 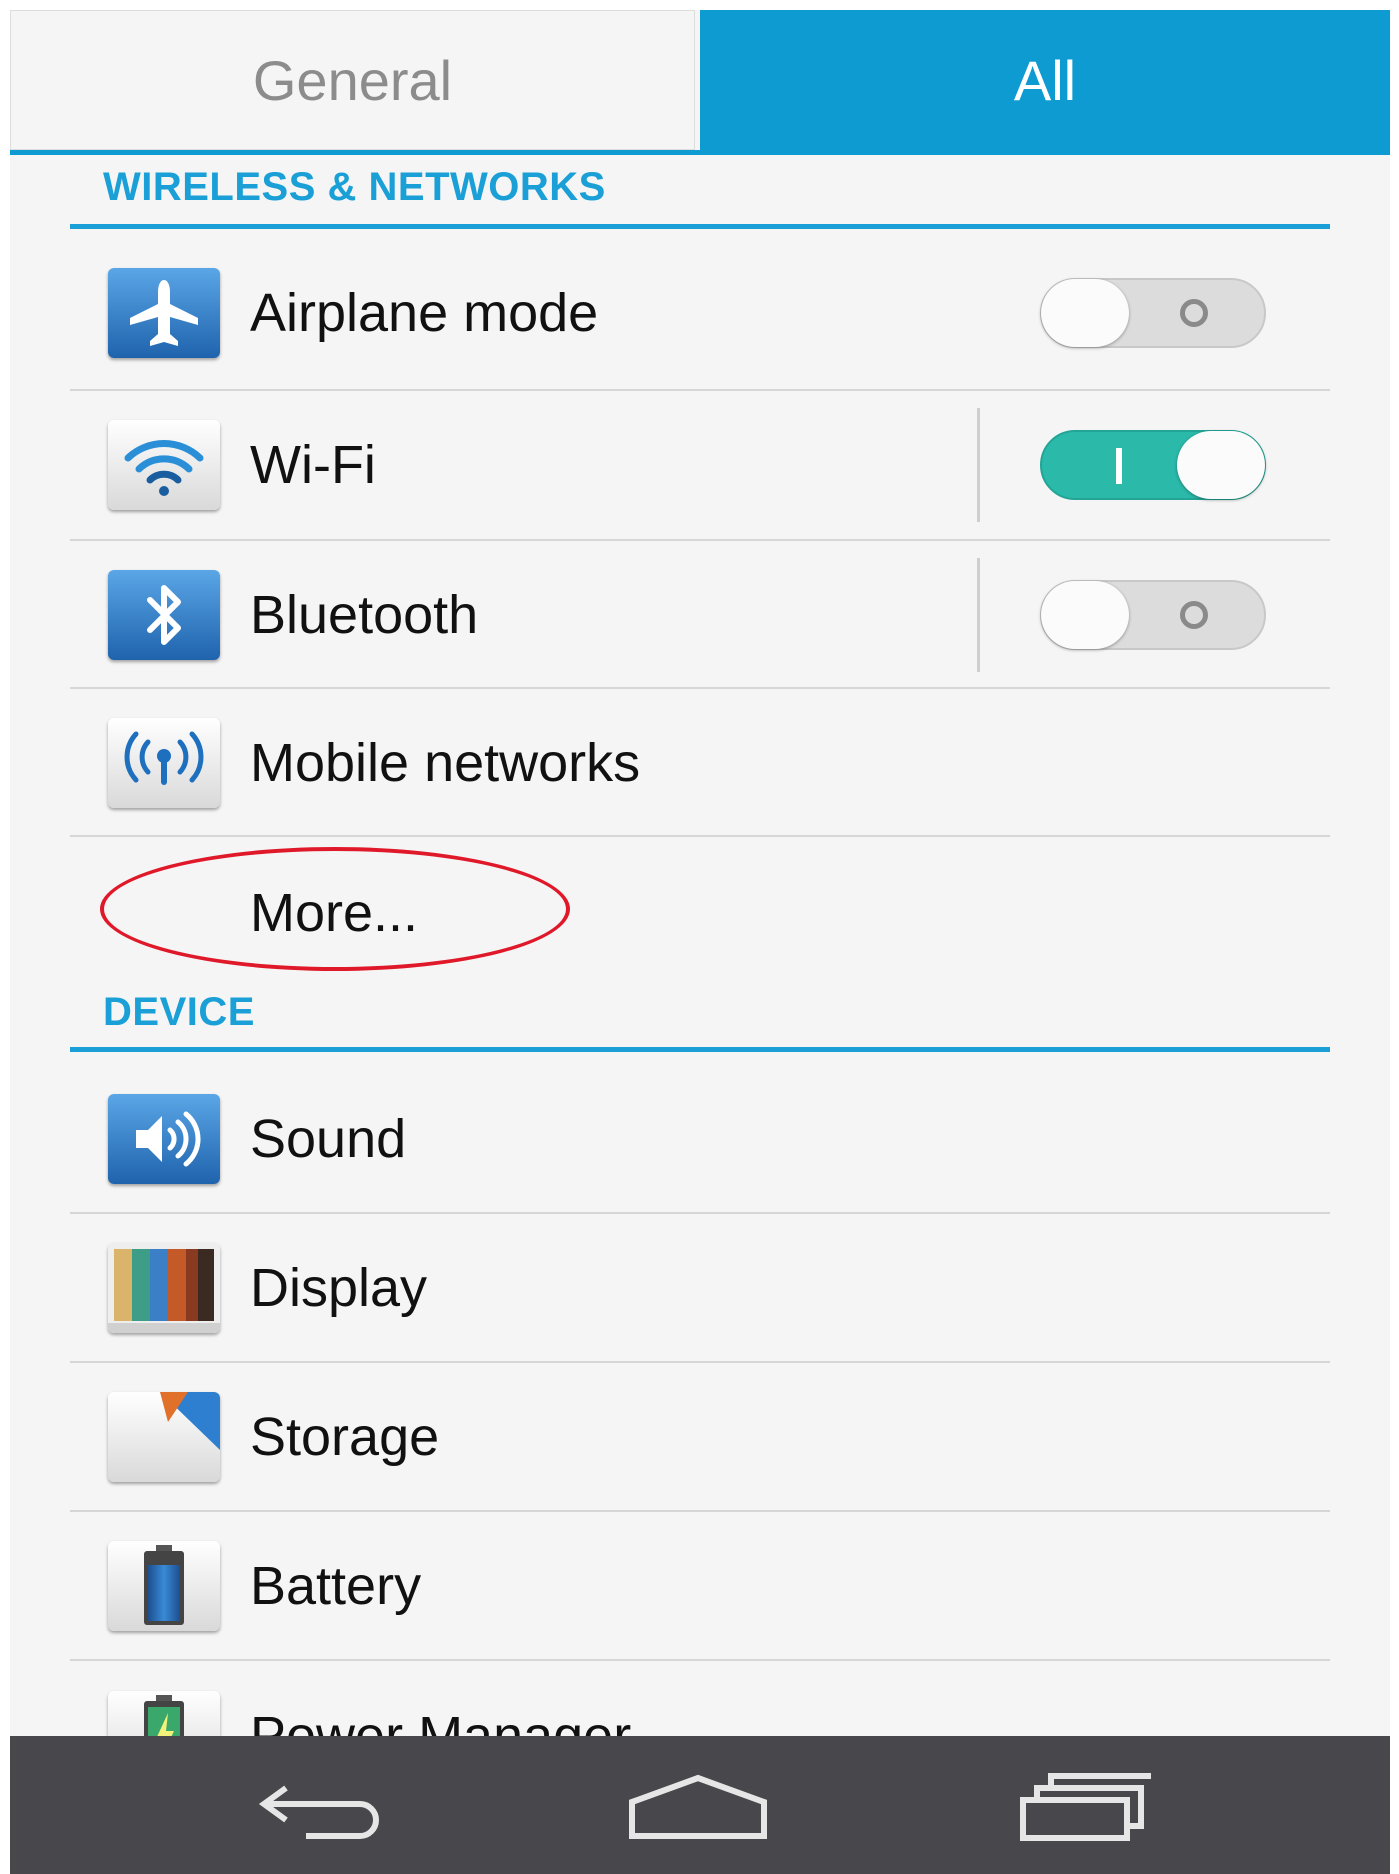 I want to click on setting-row-wifi: Wi-Fi, so click(x=700, y=465).